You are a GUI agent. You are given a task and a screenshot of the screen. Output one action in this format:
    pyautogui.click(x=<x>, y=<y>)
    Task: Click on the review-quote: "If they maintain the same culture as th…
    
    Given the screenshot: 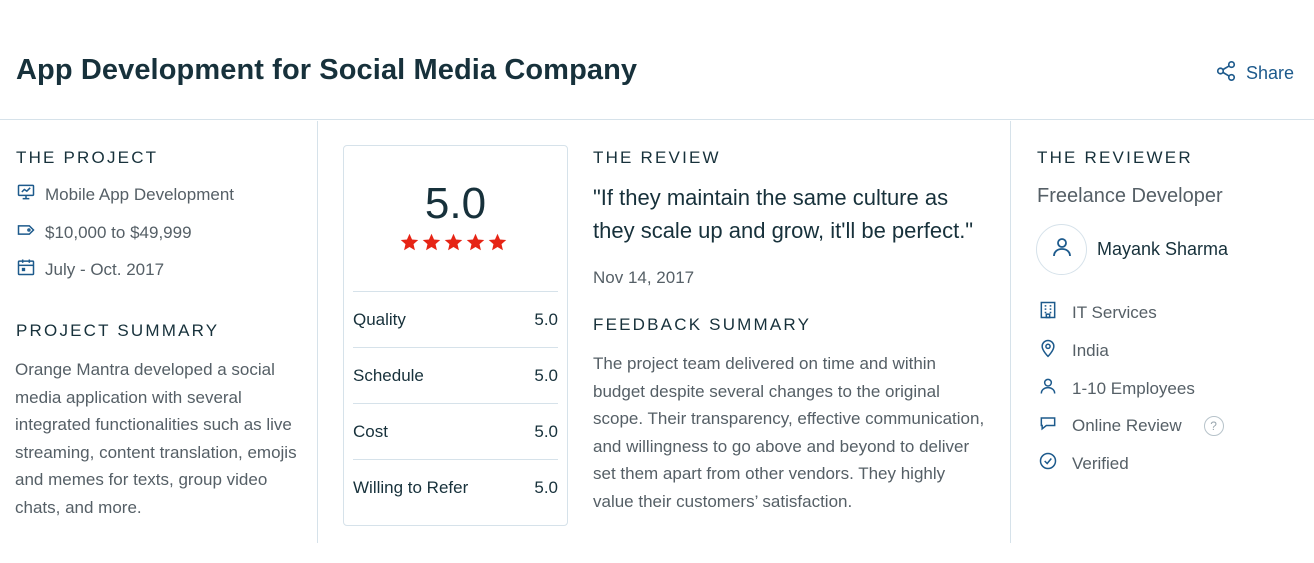 What is the action you would take?
    pyautogui.click(x=783, y=214)
    